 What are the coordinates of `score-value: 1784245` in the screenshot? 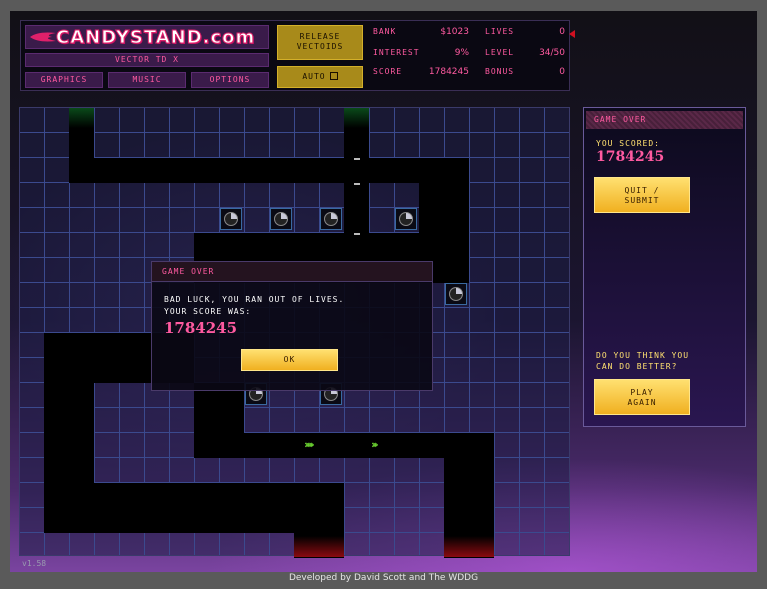 It's located at (448, 72).